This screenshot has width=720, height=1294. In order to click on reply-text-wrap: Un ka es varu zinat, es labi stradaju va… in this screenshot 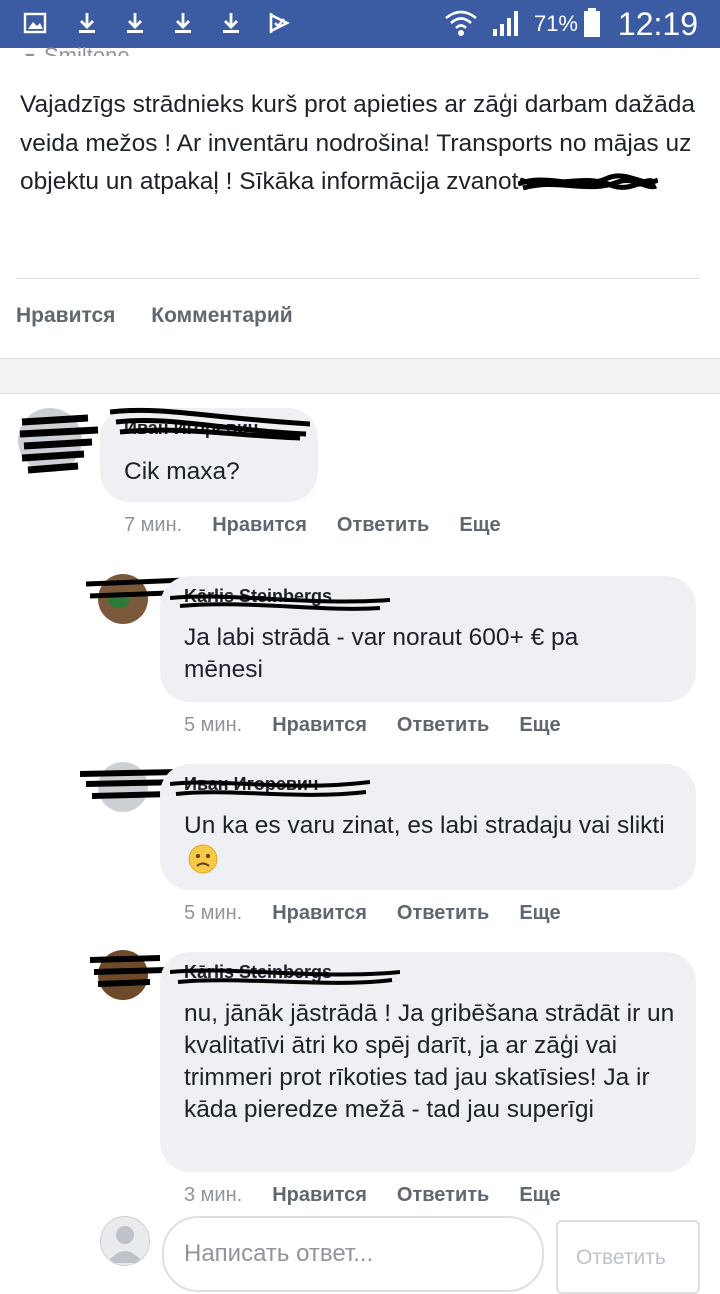, I will do `click(429, 842)`.